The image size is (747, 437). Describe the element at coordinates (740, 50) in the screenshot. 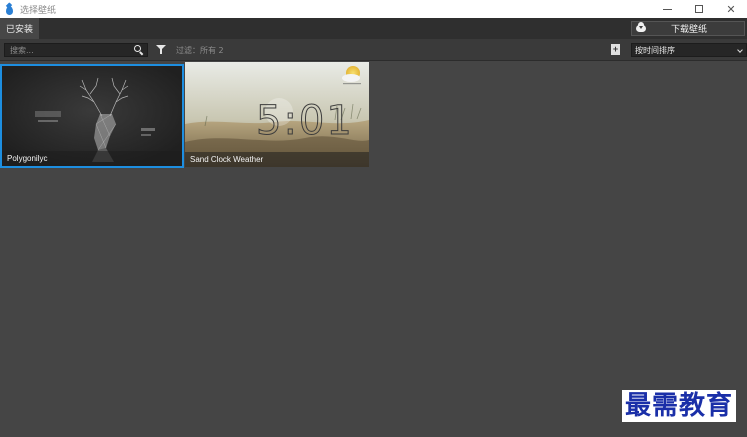

I see `chevron-down-icon` at that location.